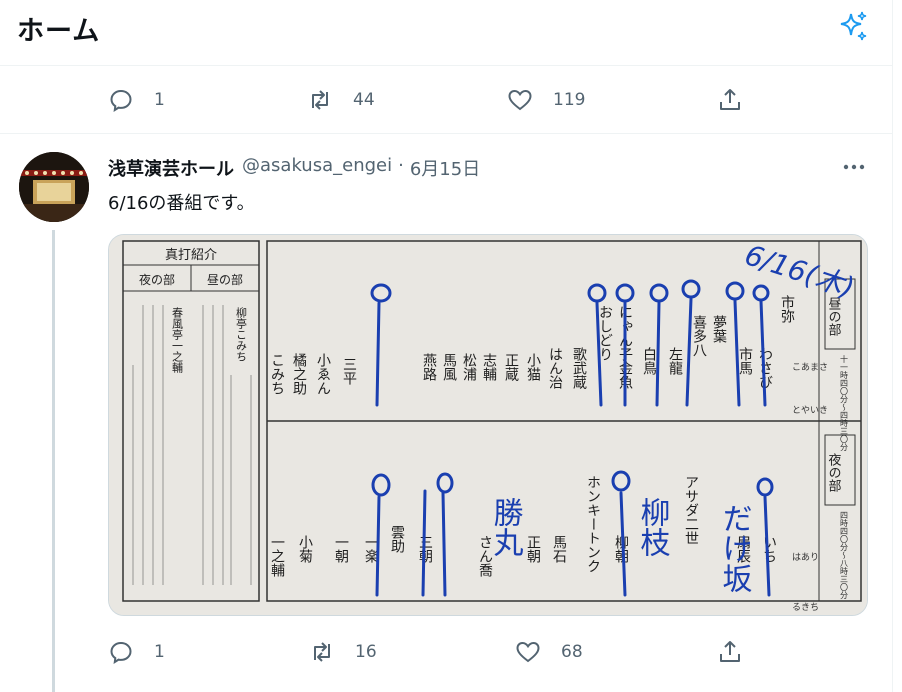 The height and width of the screenshot is (692, 902). What do you see at coordinates (533, 367) in the screenshot?
I see `day-performer: 小猫` at bounding box center [533, 367].